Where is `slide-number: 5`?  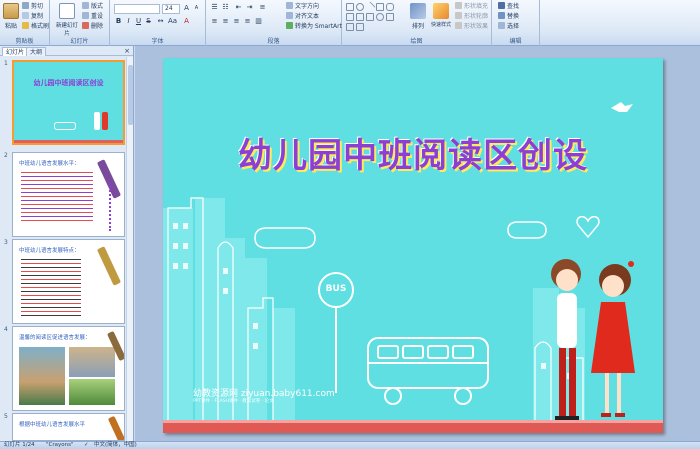 slide-number: 5 is located at coordinates (6, 416).